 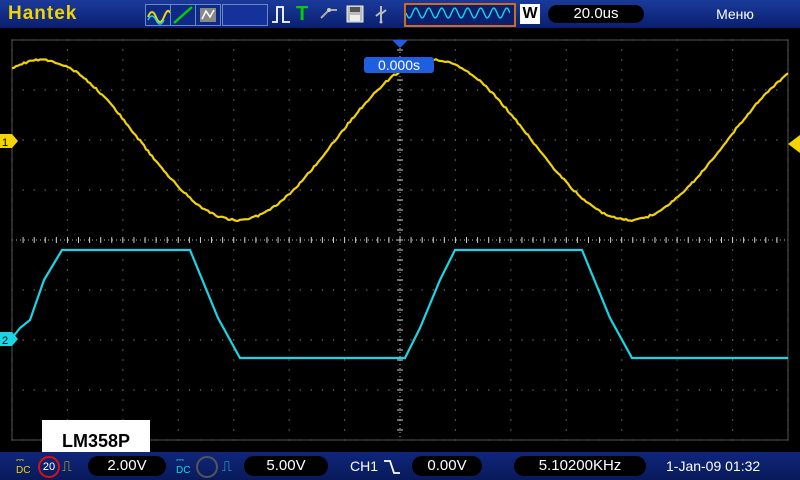 I want to click on trigger-level: 0.00V, so click(x=447, y=466).